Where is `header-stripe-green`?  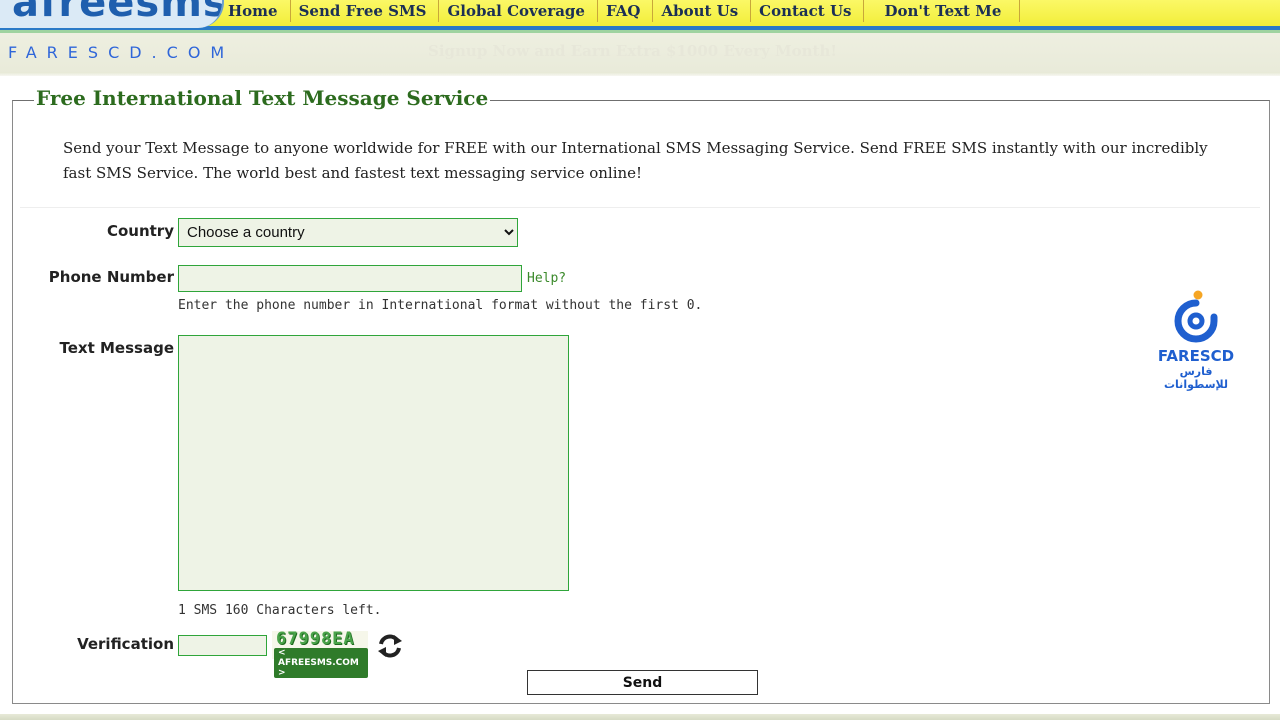 header-stripe-green is located at coordinates (640, 31).